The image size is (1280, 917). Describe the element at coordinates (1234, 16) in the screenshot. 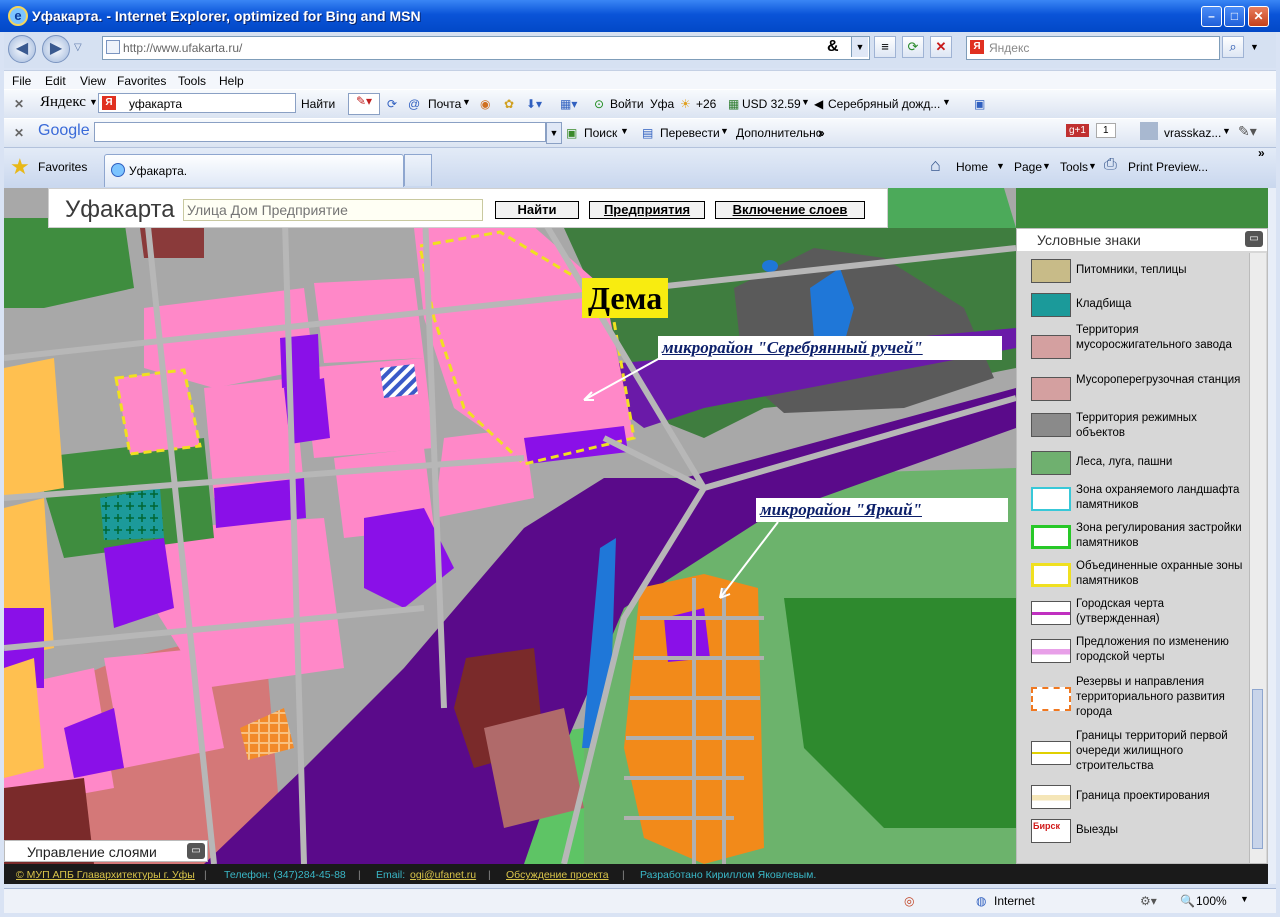

I see `maximize-button: □` at that location.